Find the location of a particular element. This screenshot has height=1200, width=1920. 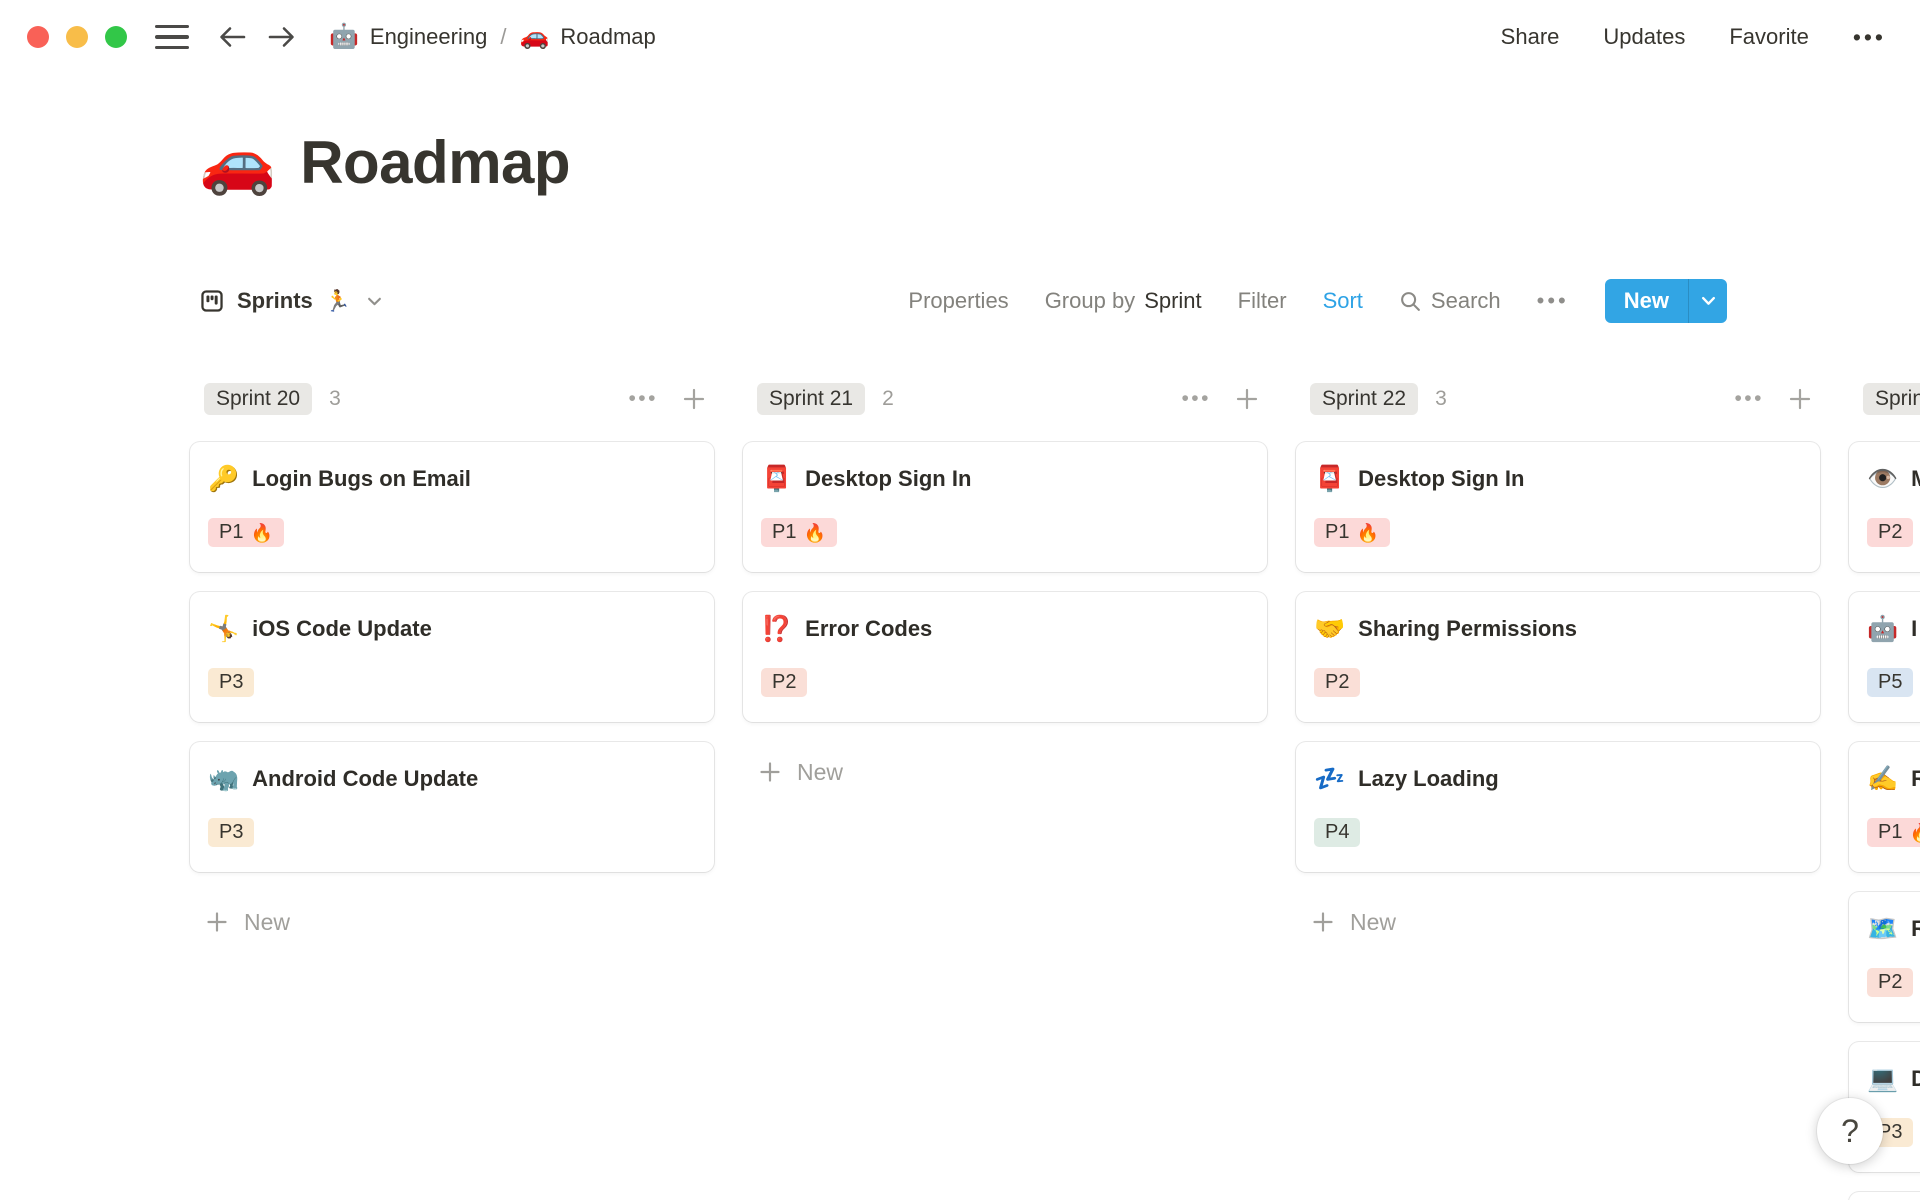

minimize-window-button is located at coordinates (77, 37).